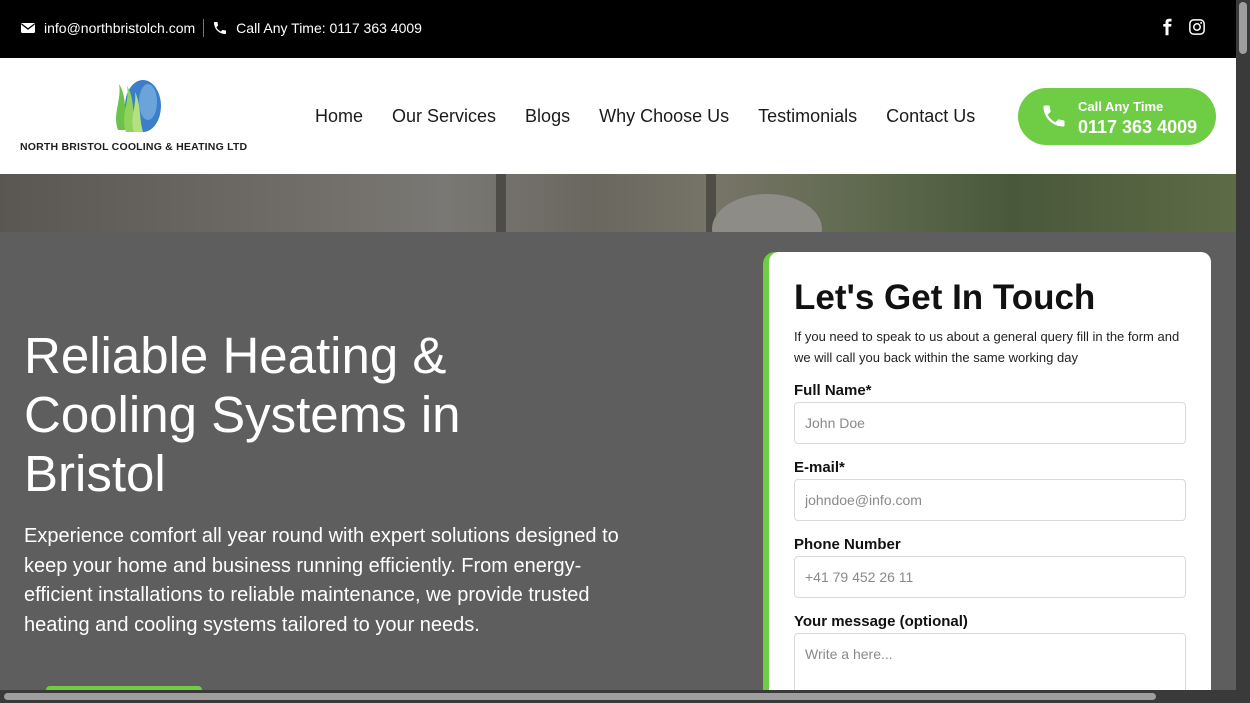 The width and height of the screenshot is (1250, 703). Describe the element at coordinates (444, 116) in the screenshot. I see `nav-our-services: Our Services` at that location.